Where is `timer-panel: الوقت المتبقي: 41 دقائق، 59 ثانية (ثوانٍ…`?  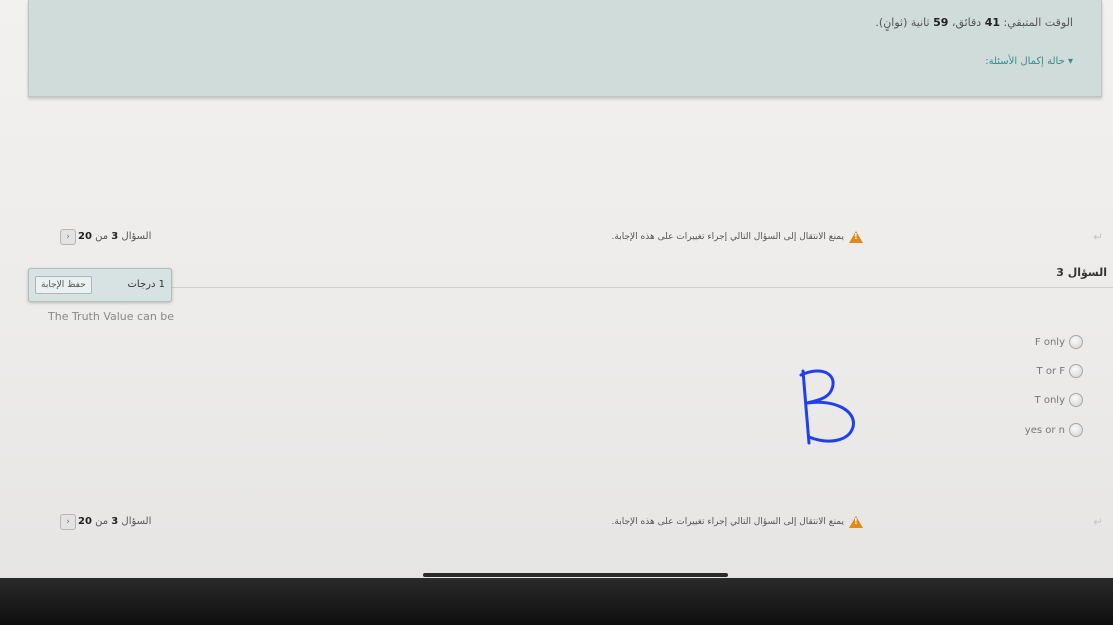 timer-panel: الوقت المتبقي: 41 دقائق، 59 ثانية (ثوانٍ… is located at coordinates (565, 48).